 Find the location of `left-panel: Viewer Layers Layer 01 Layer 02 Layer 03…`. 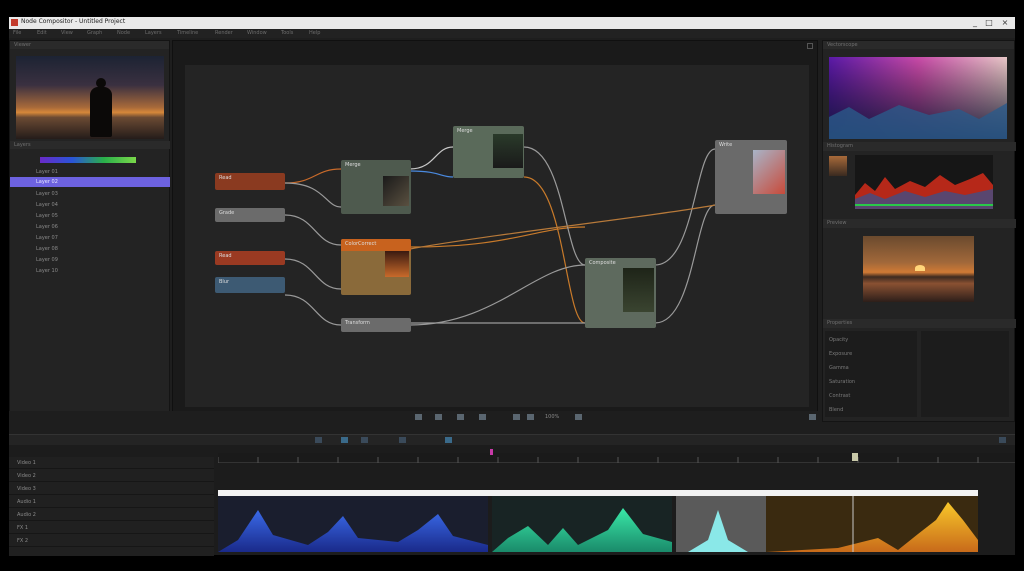

left-panel: Viewer Layers Layer 01 Layer 02 Layer 03… is located at coordinates (89, 231).